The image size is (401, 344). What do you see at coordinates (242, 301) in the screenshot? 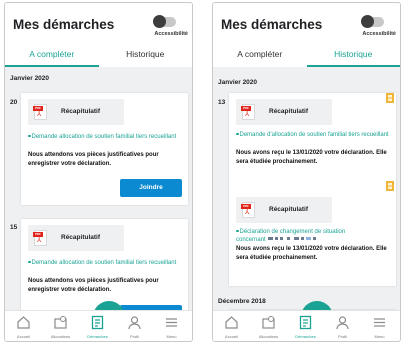
I see `month-heading: Décembre 2018` at bounding box center [242, 301].